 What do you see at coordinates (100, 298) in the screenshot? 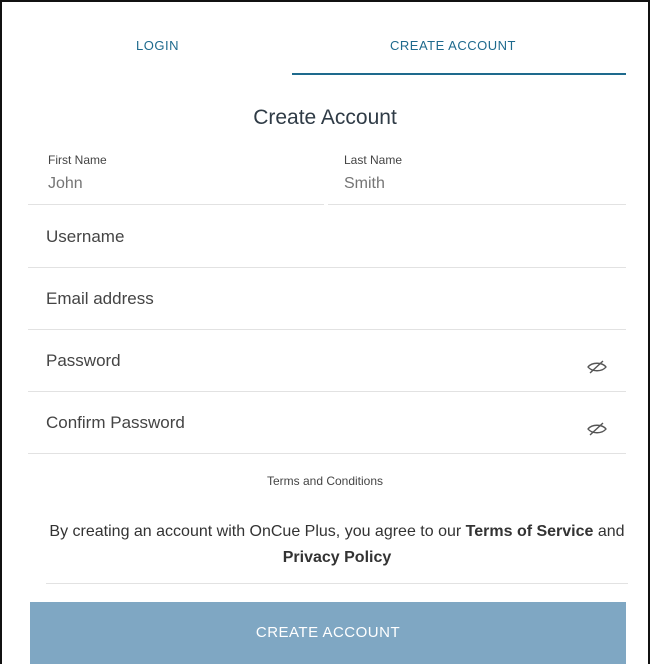
I see `email-label: Email address` at bounding box center [100, 298].